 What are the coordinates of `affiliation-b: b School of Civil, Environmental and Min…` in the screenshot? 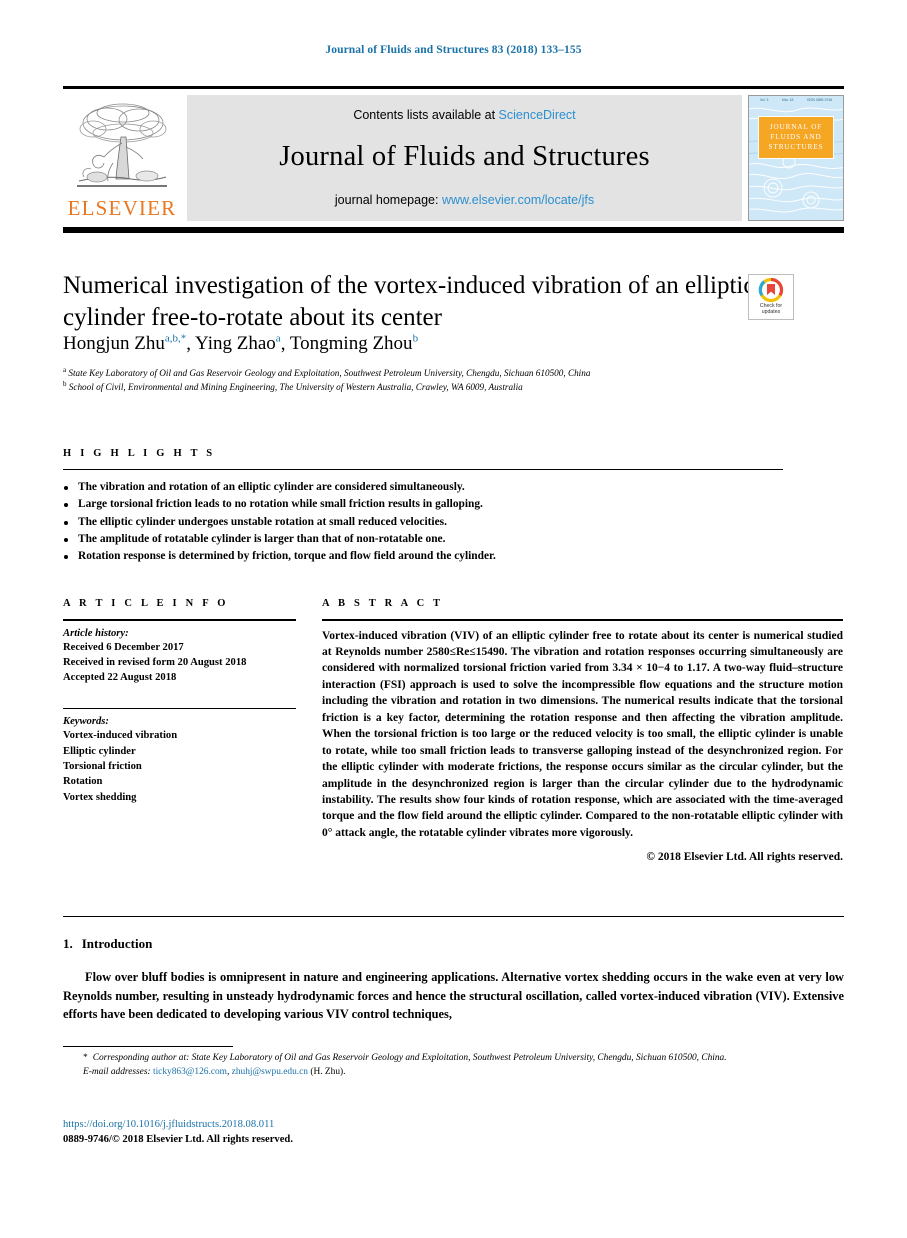 It's located at (450, 387).